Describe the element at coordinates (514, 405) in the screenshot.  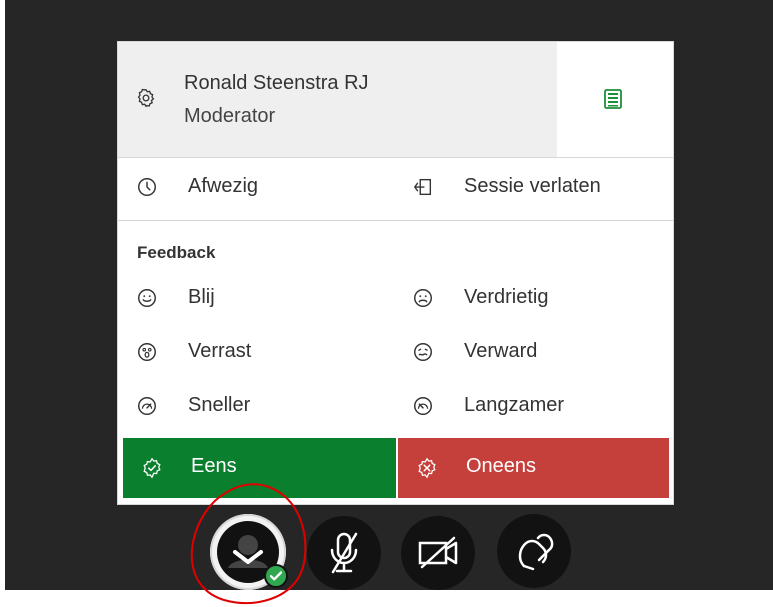
I see `slower-label: Langzamer` at that location.